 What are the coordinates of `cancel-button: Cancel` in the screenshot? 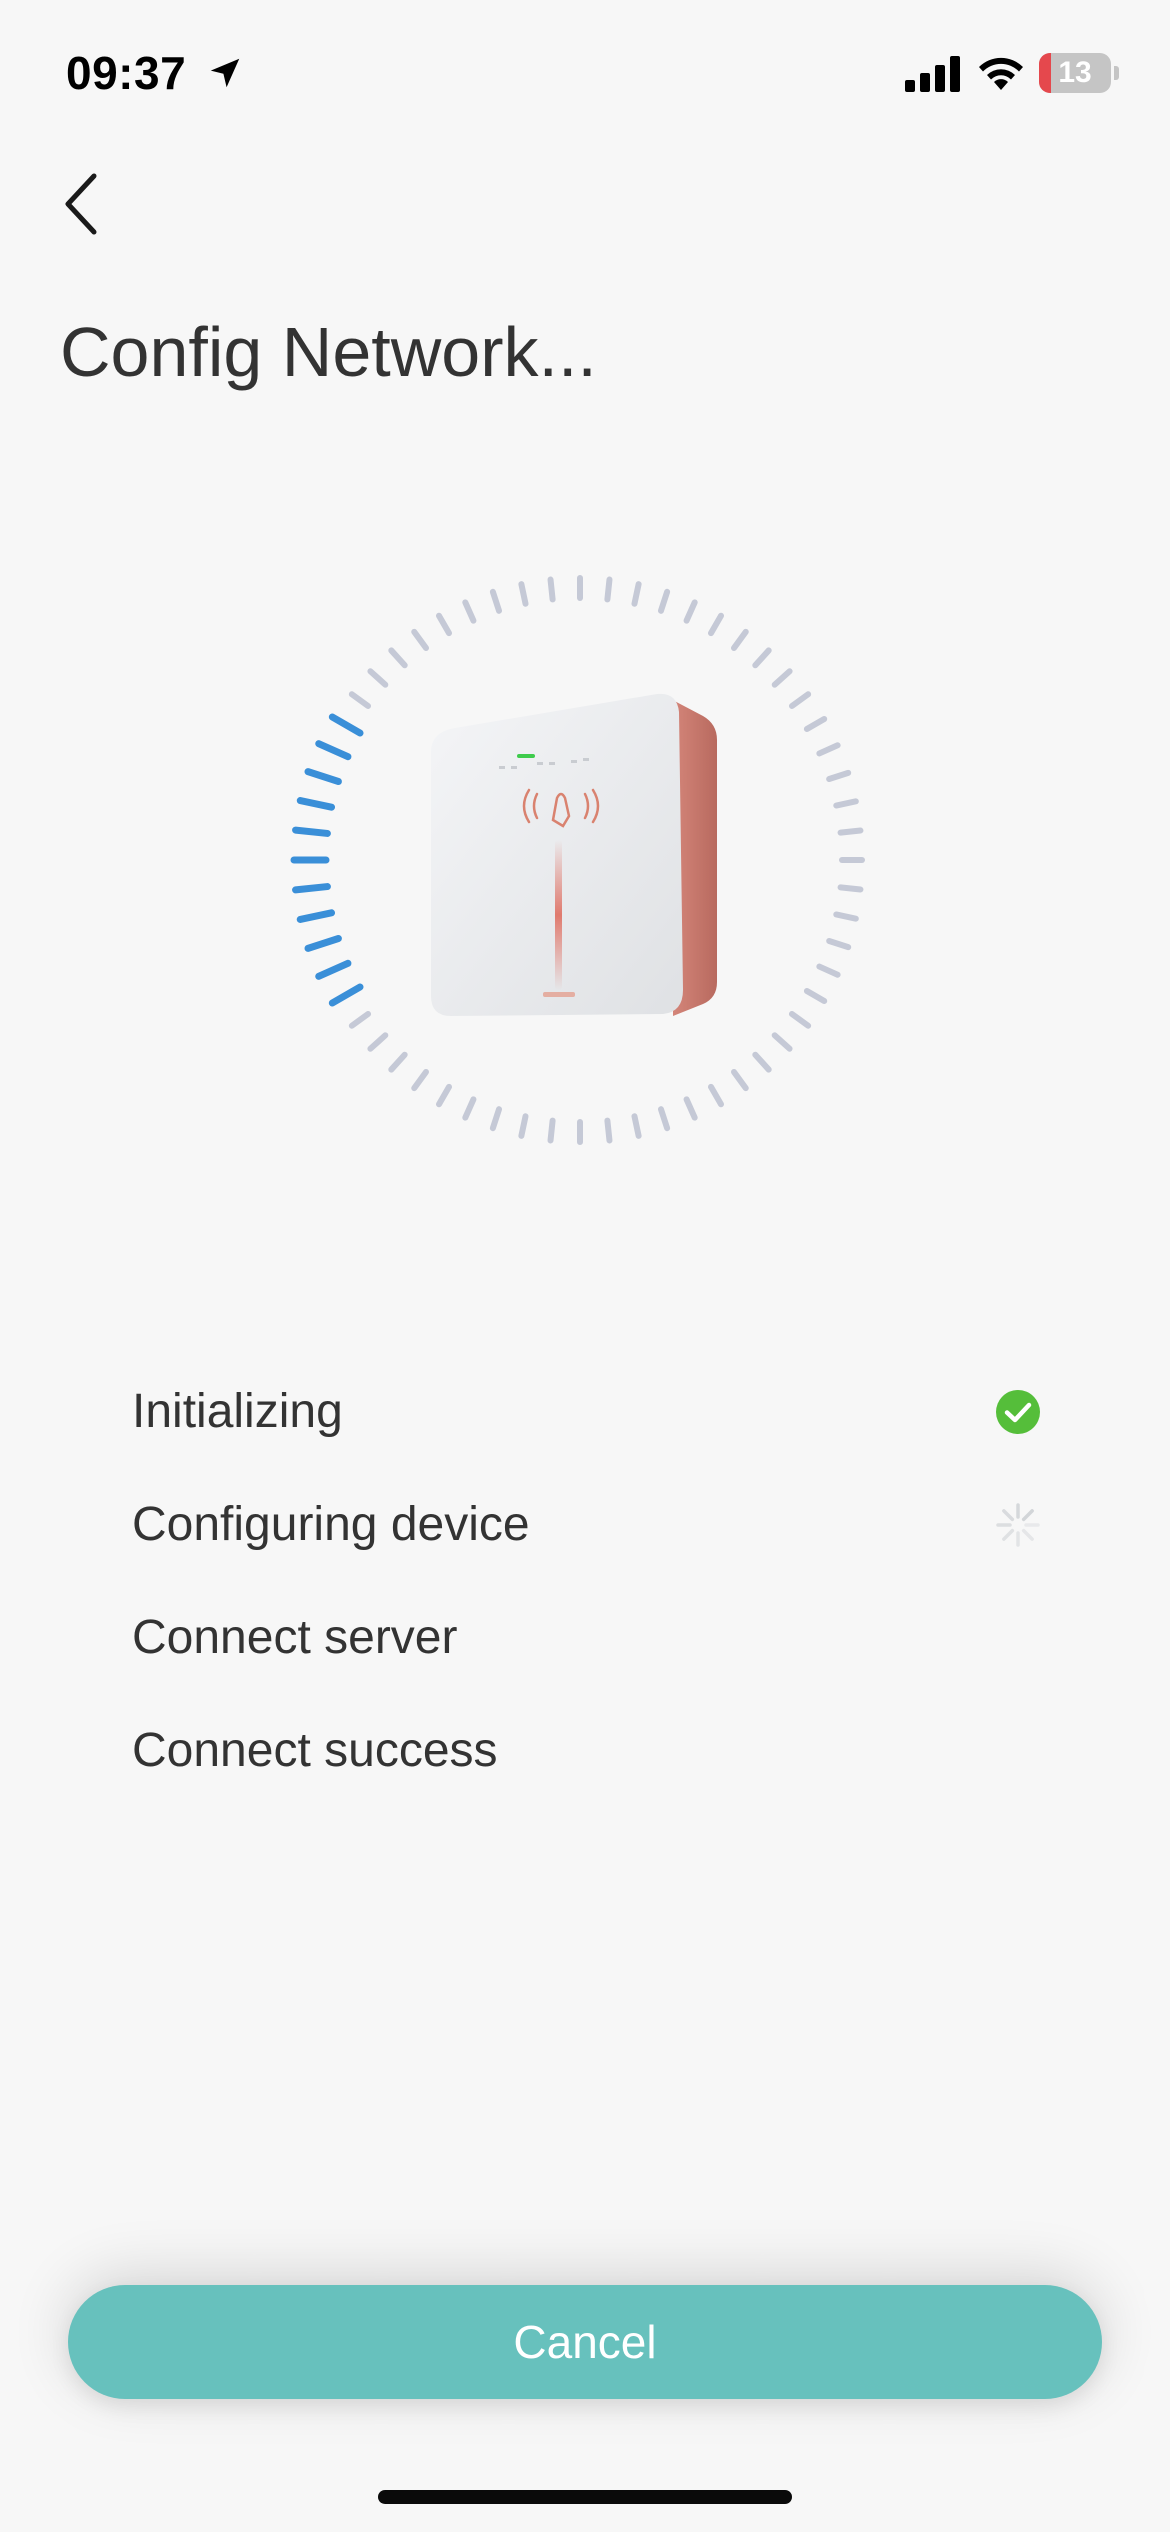 It's located at (585, 2342).